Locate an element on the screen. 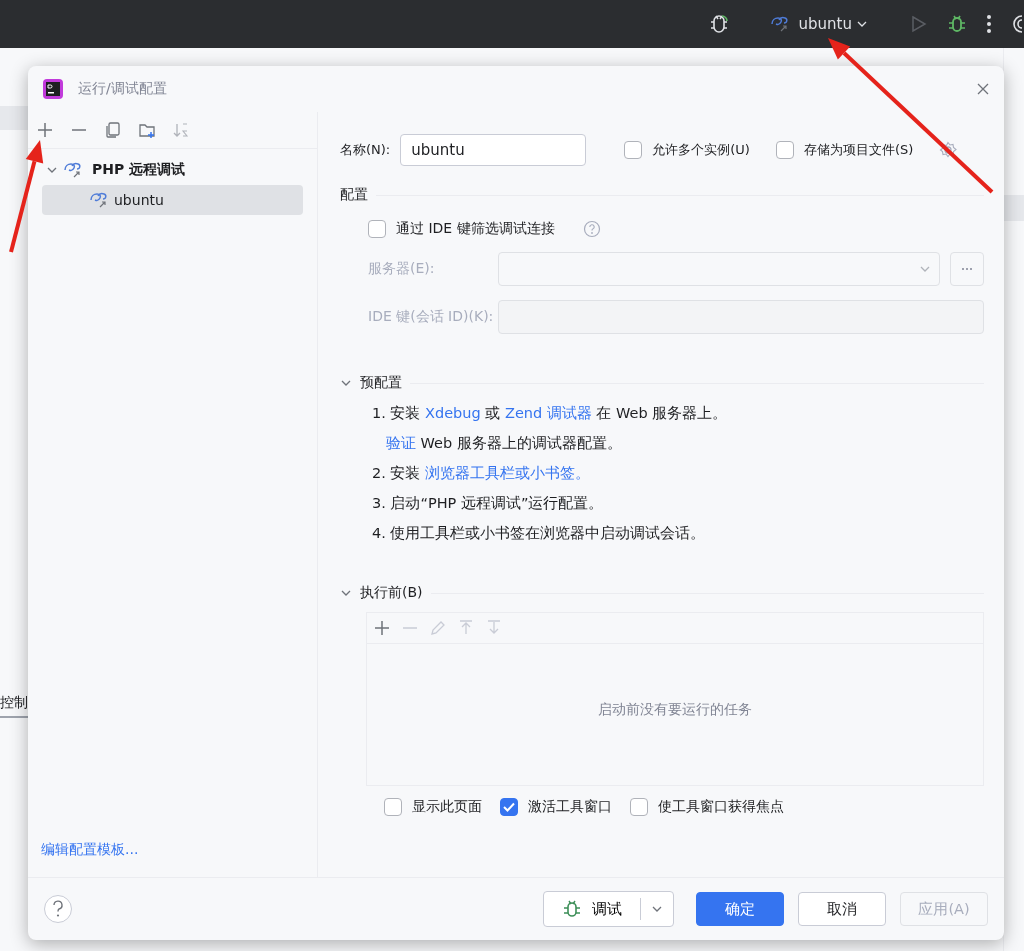 The height and width of the screenshot is (951, 1024). instruction-text: 2. 安装 浏览器工具栏或小书签。 is located at coordinates (481, 473).